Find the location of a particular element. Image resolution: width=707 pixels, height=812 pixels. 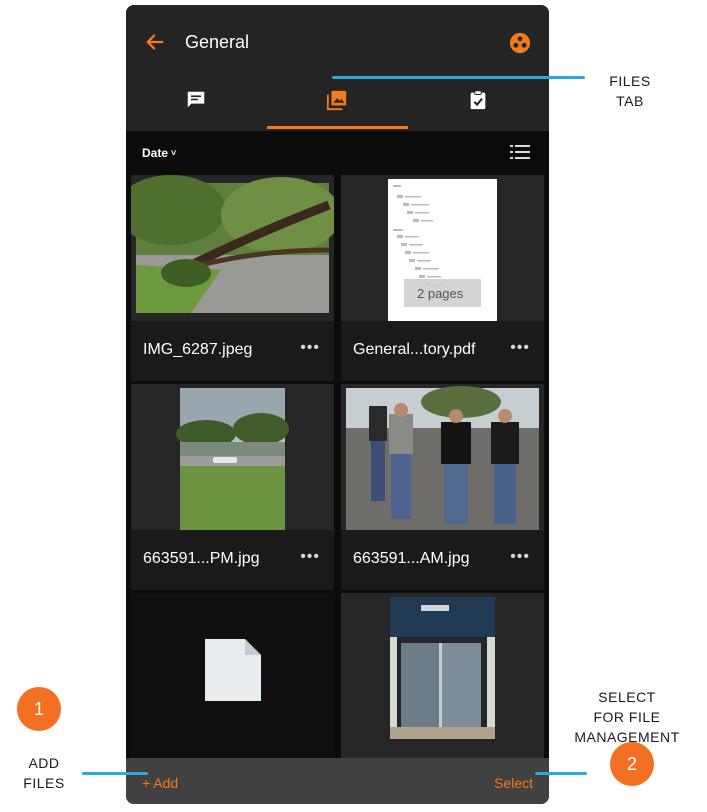

image-gallery-icon is located at coordinates (336, 100).